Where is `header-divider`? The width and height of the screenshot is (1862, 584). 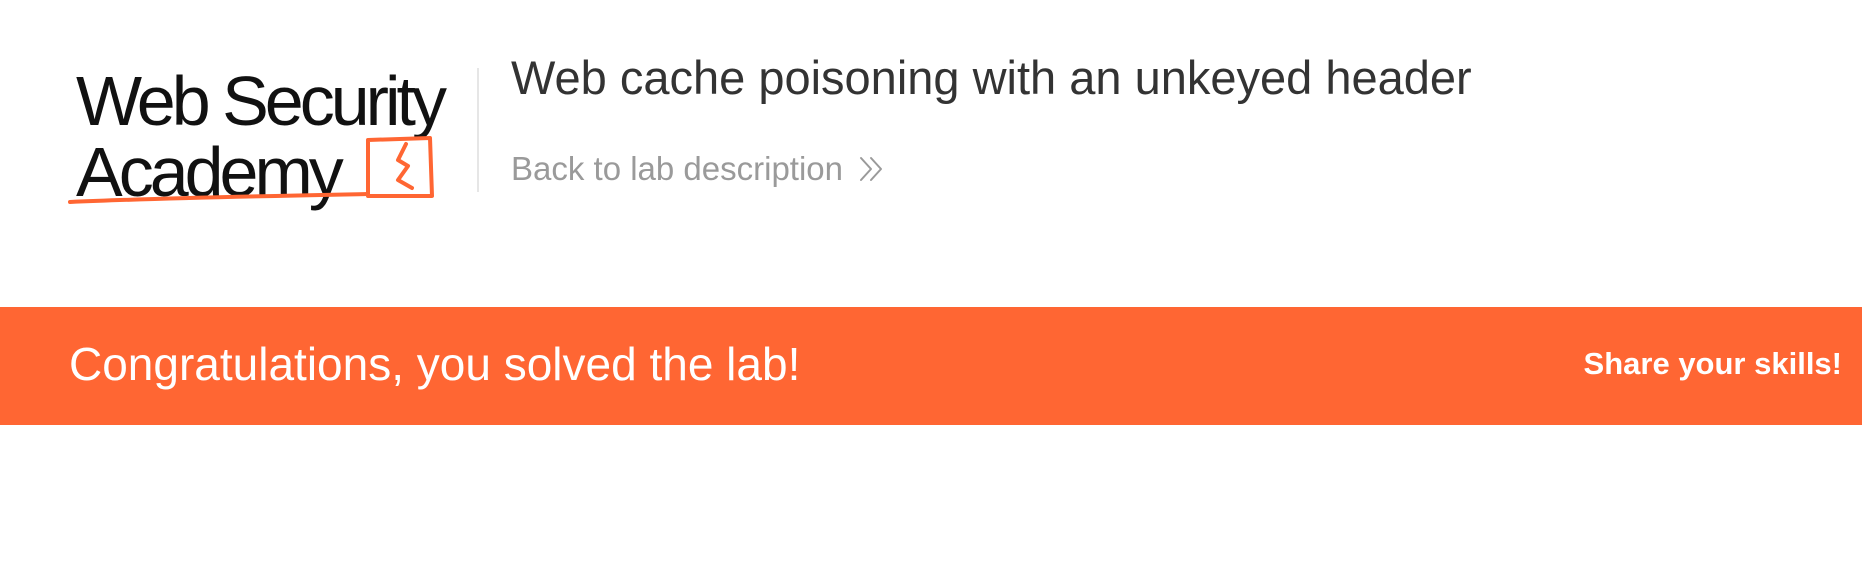
header-divider is located at coordinates (478, 130).